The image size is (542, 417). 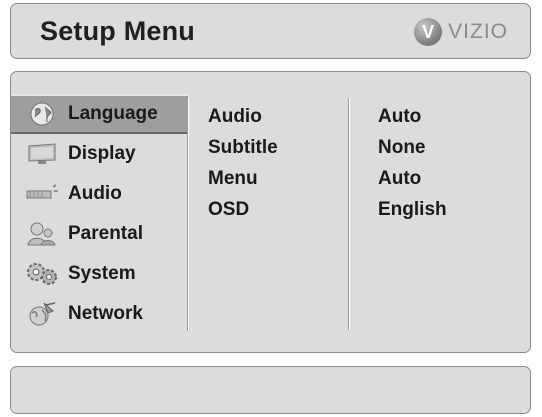 I want to click on sidebar-item-language: Language, so click(x=99, y=114).